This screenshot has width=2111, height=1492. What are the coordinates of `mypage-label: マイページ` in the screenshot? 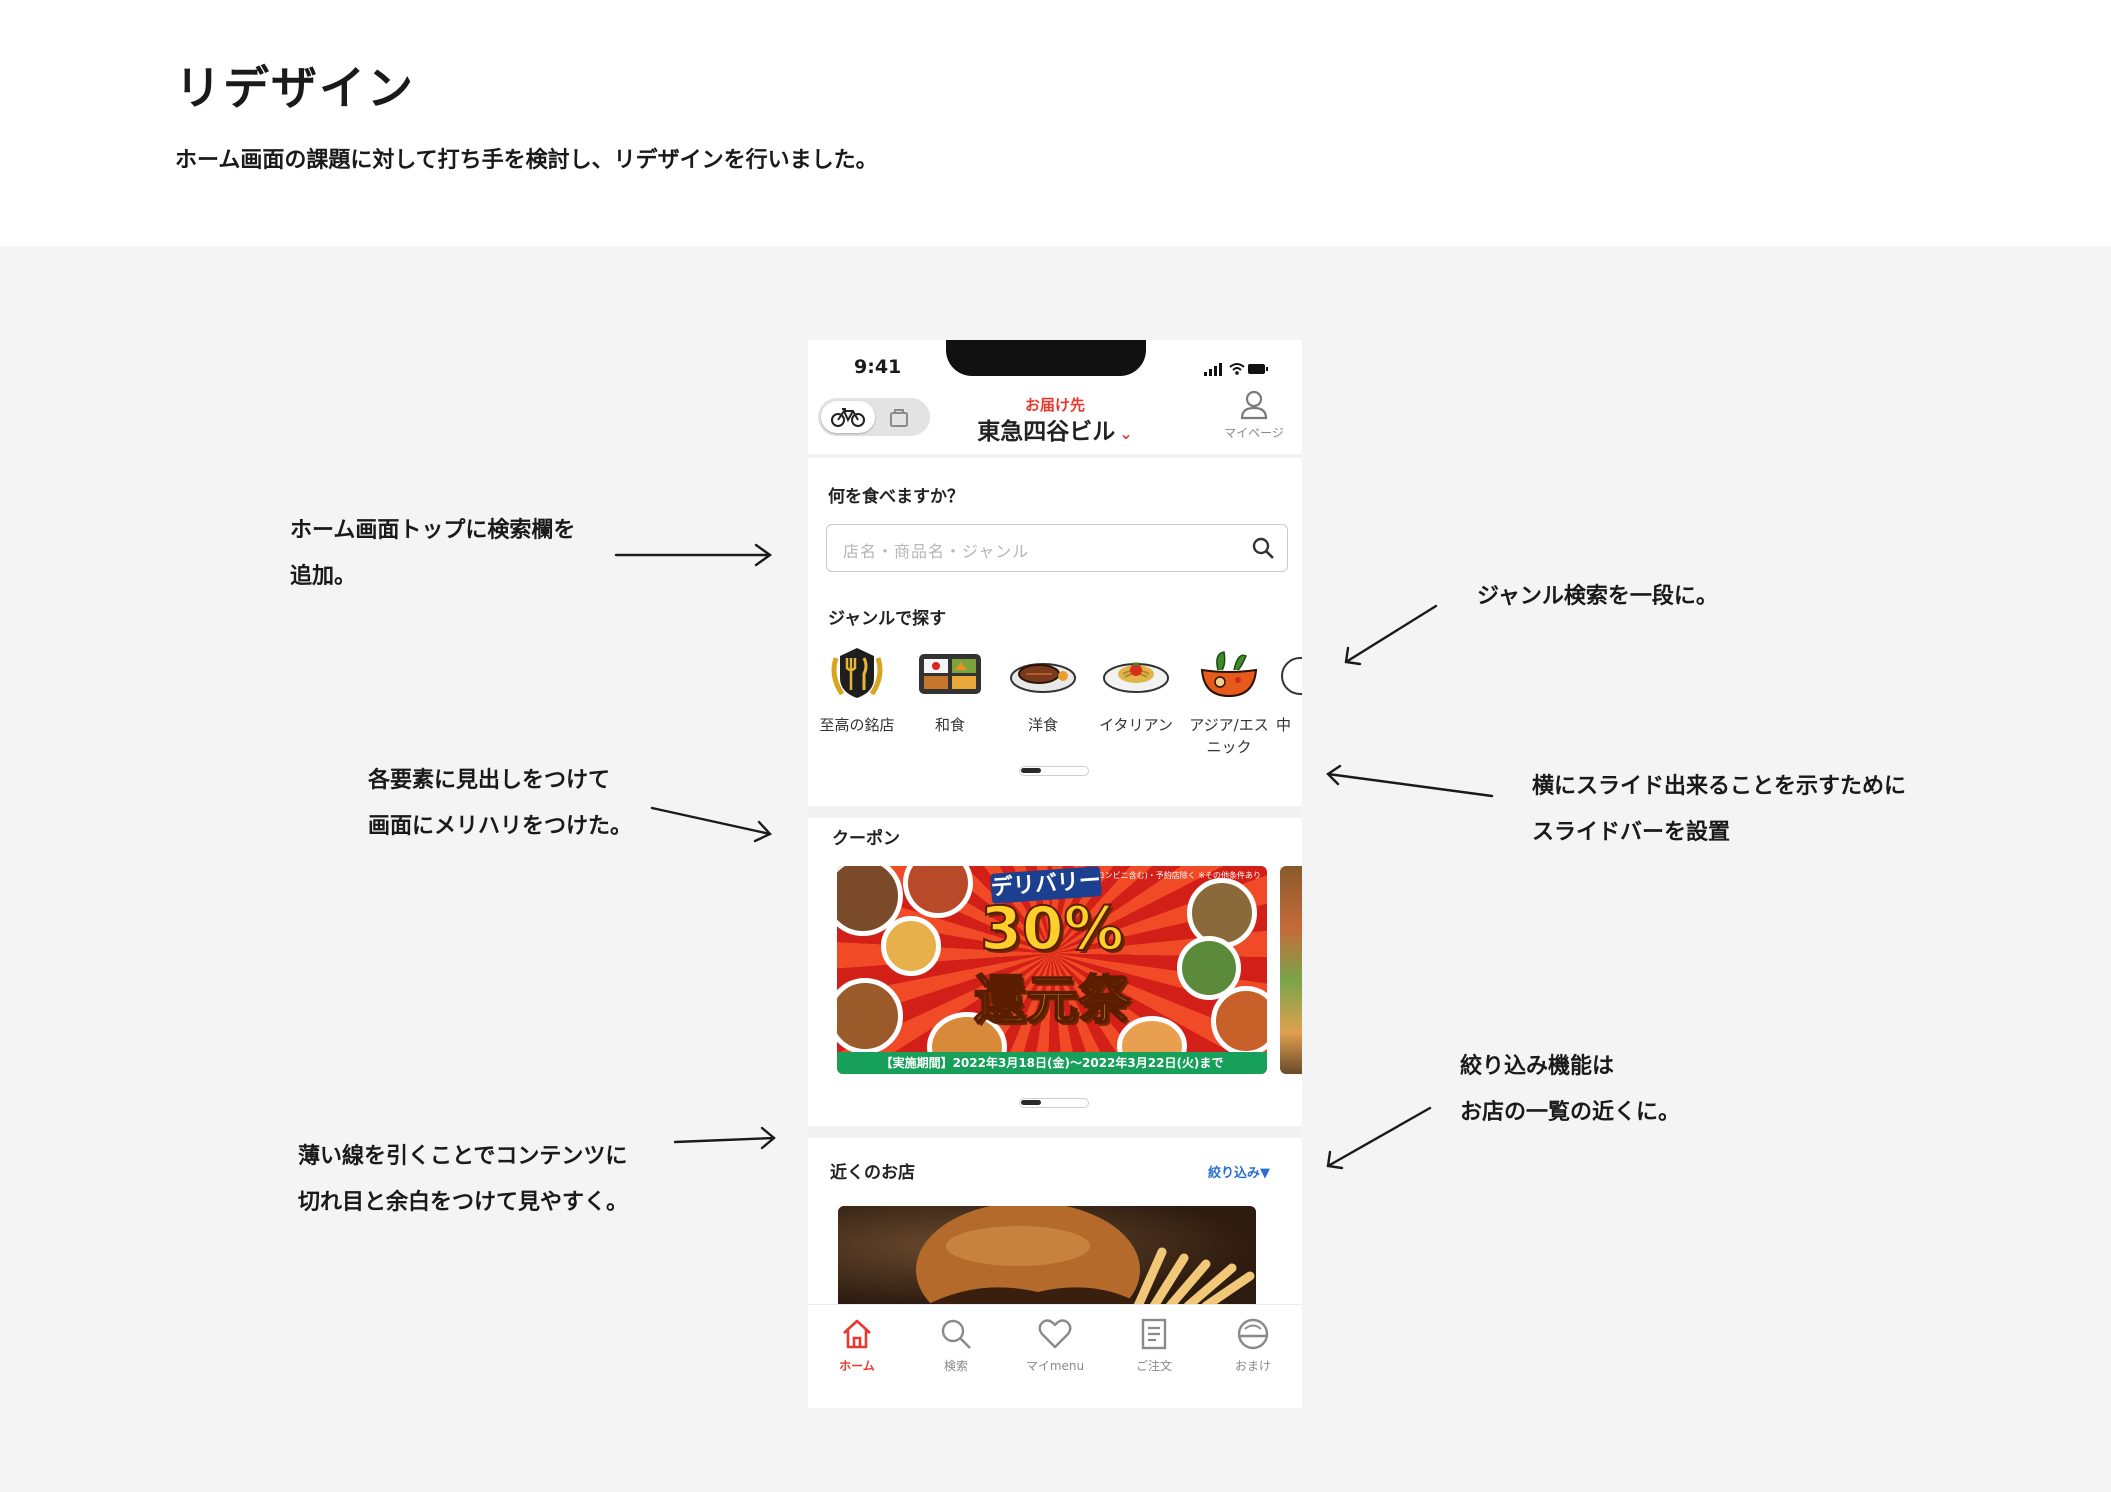 It's located at (1254, 432).